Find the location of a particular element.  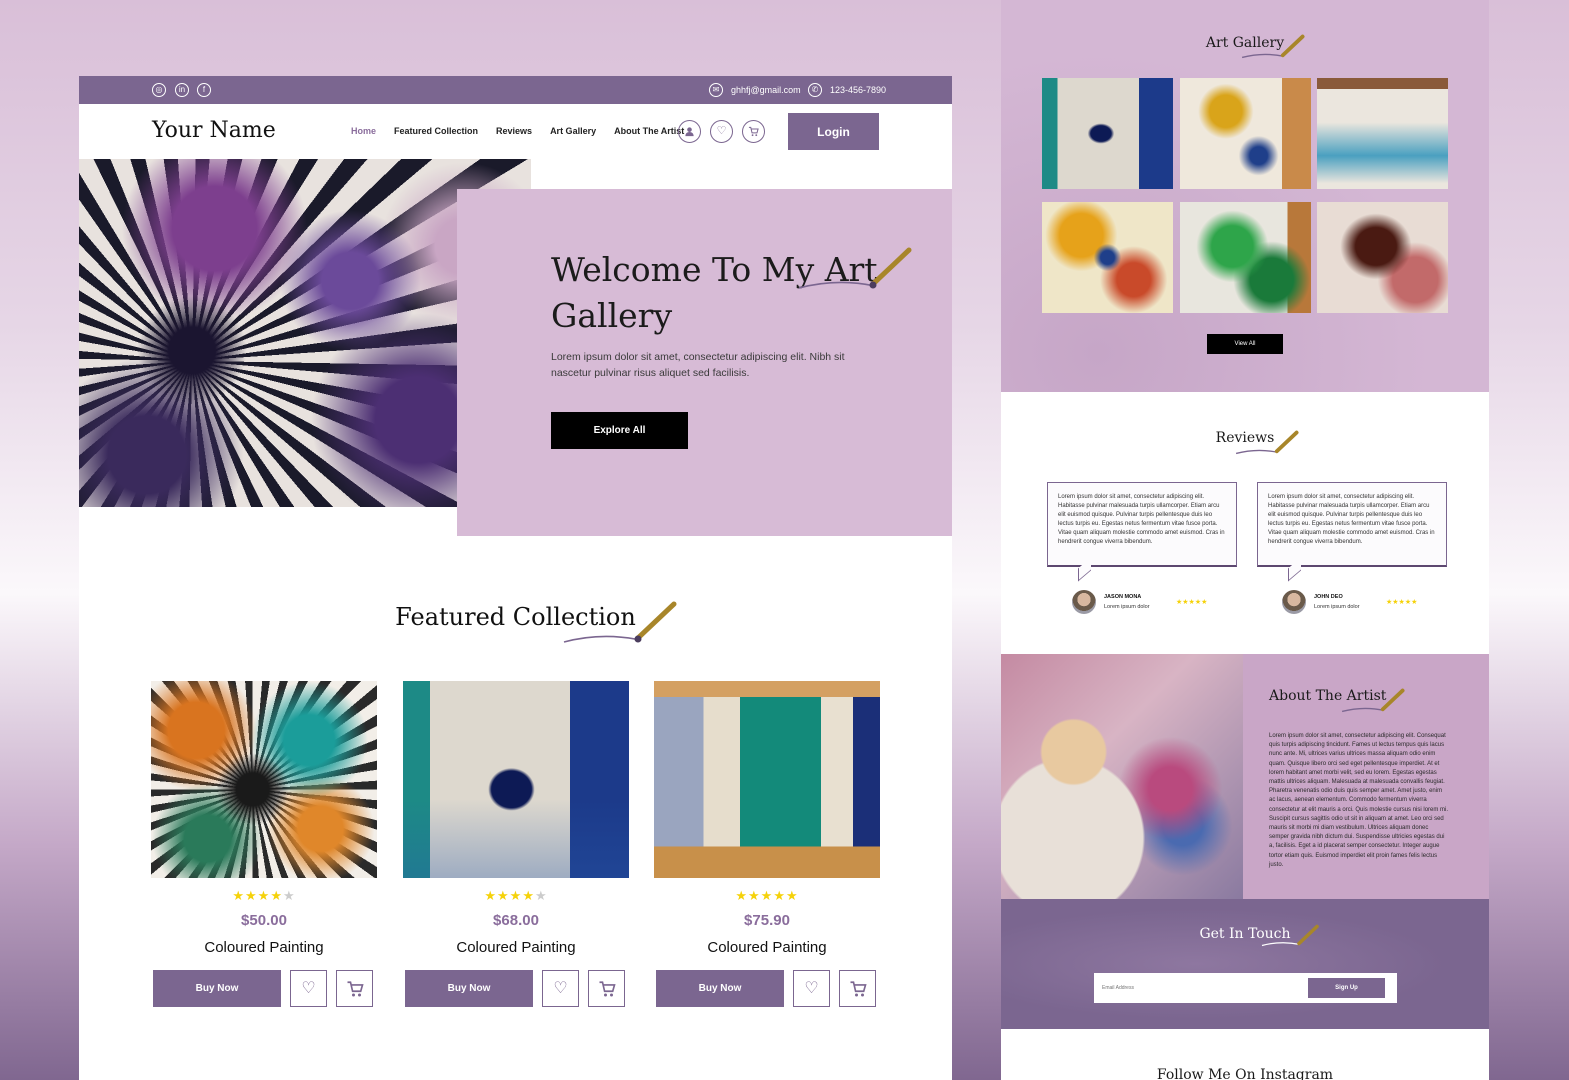

user-icon is located at coordinates (689, 131).